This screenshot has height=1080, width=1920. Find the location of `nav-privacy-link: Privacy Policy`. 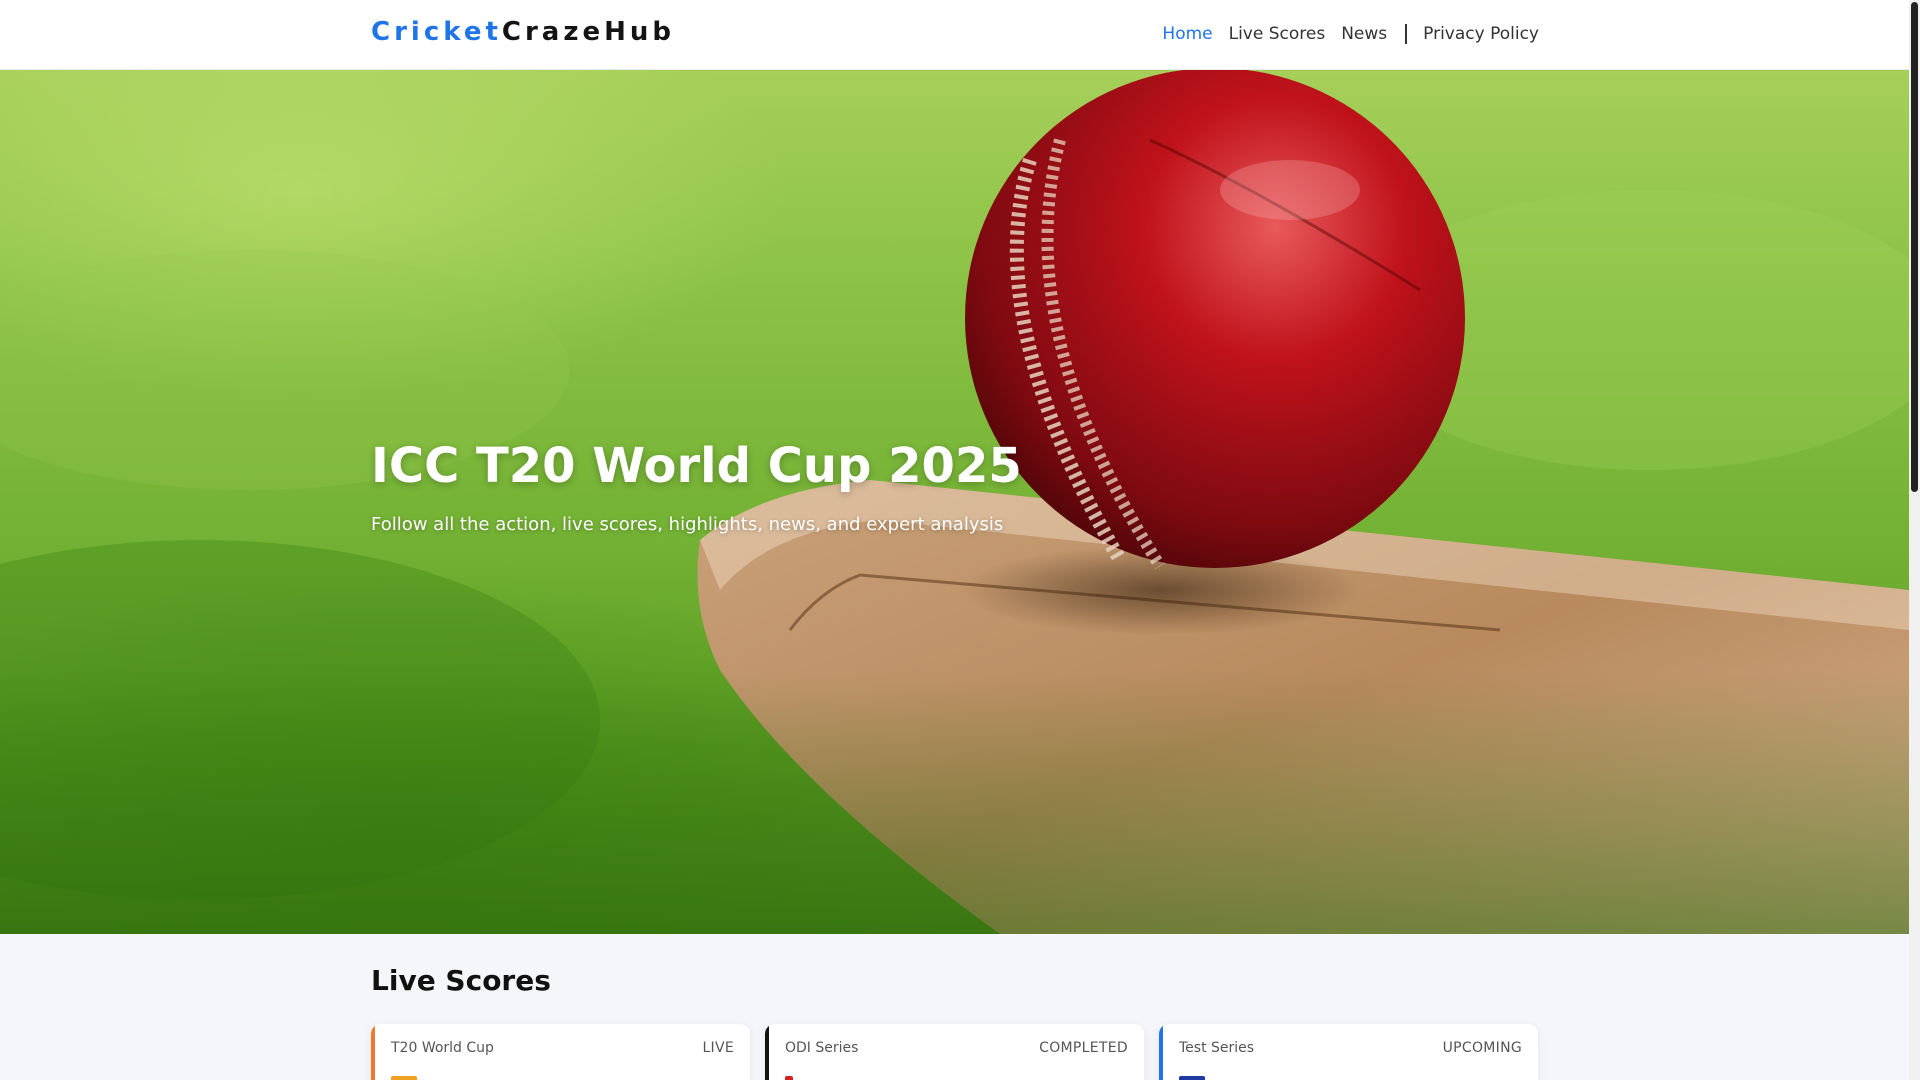

nav-privacy-link: Privacy Policy is located at coordinates (1481, 34).